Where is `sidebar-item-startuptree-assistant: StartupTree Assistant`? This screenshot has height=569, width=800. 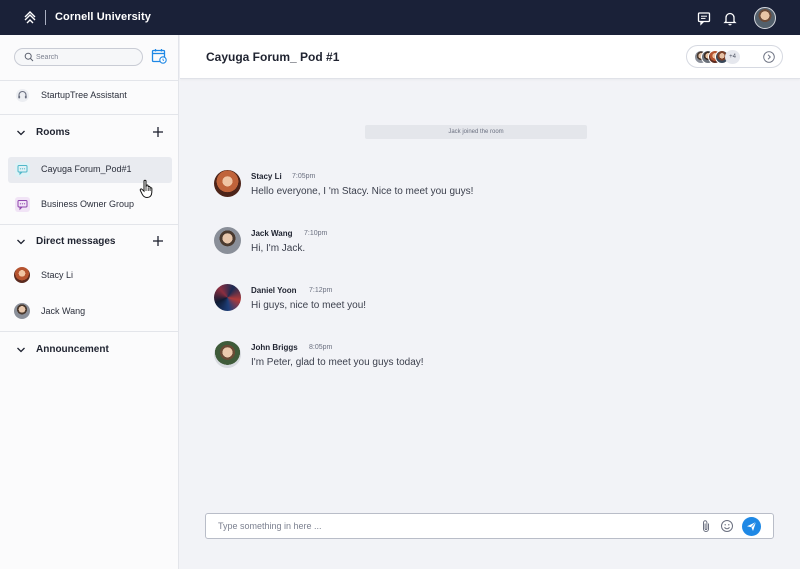 sidebar-item-startuptree-assistant: StartupTree Assistant is located at coordinates (90, 96).